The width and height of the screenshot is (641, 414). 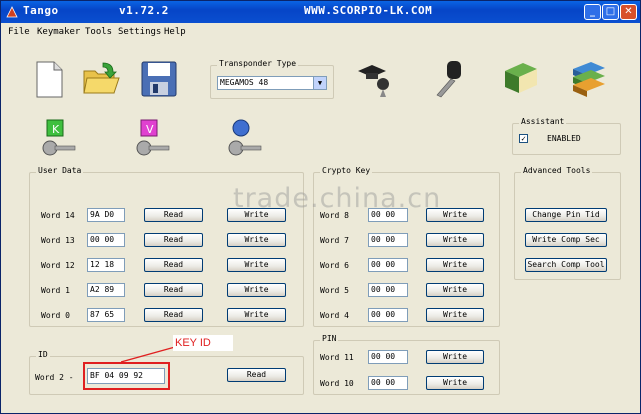 I want to click on menu-settings: Settings, so click(x=139, y=32).